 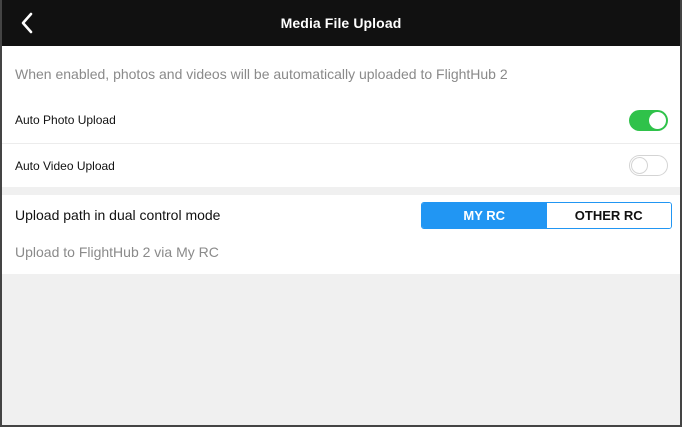 What do you see at coordinates (648, 120) in the screenshot?
I see `auto-photo-upload-toggle` at bounding box center [648, 120].